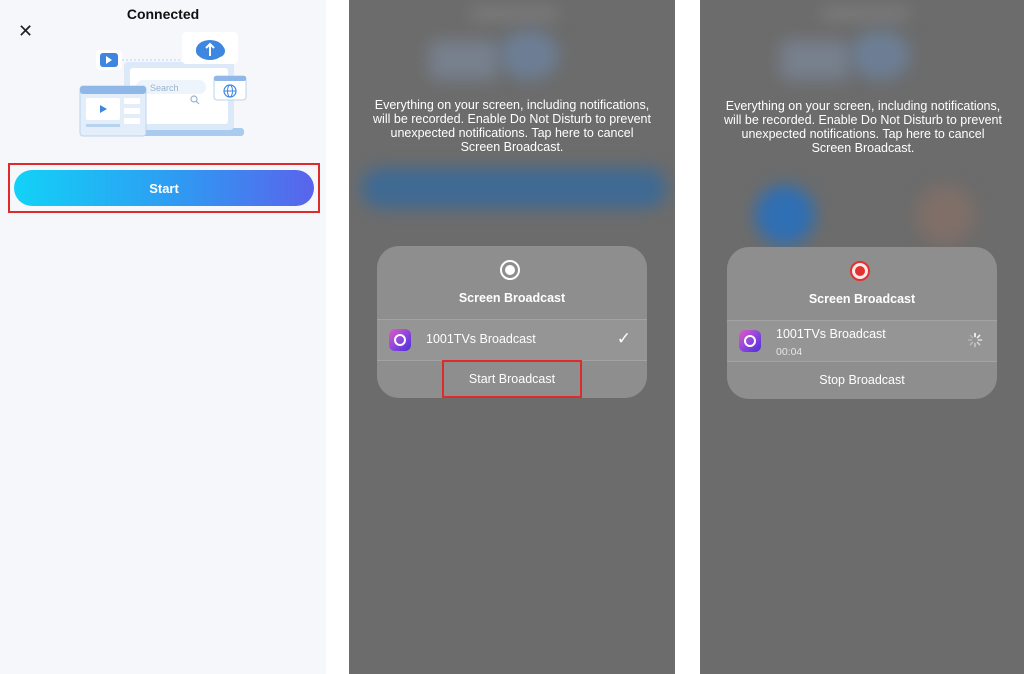 The width and height of the screenshot is (1024, 674). Describe the element at coordinates (163, 14) in the screenshot. I see `page-title: Connected` at that location.